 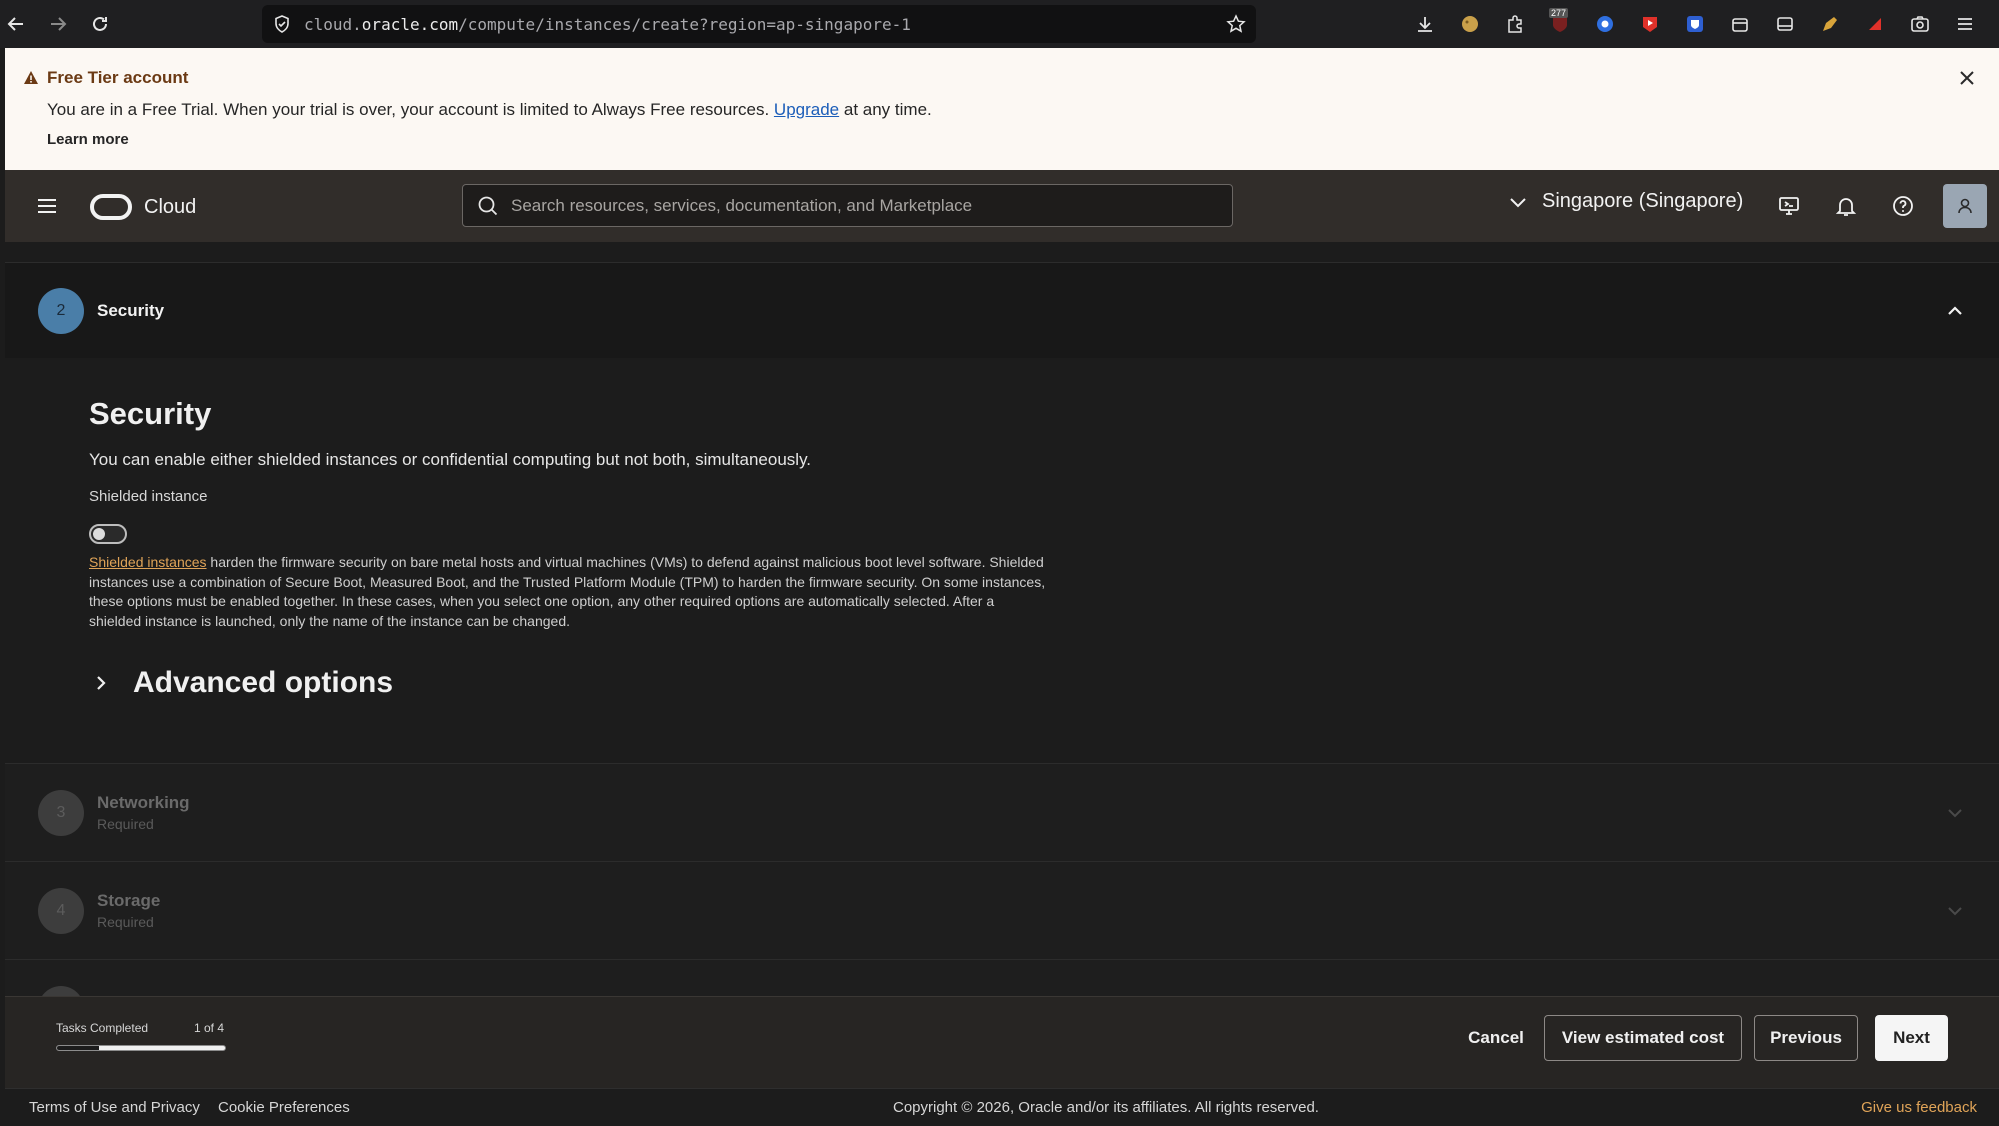 I want to click on cookie-preferences-link: Cookie Preferences, so click(x=284, y=1107).